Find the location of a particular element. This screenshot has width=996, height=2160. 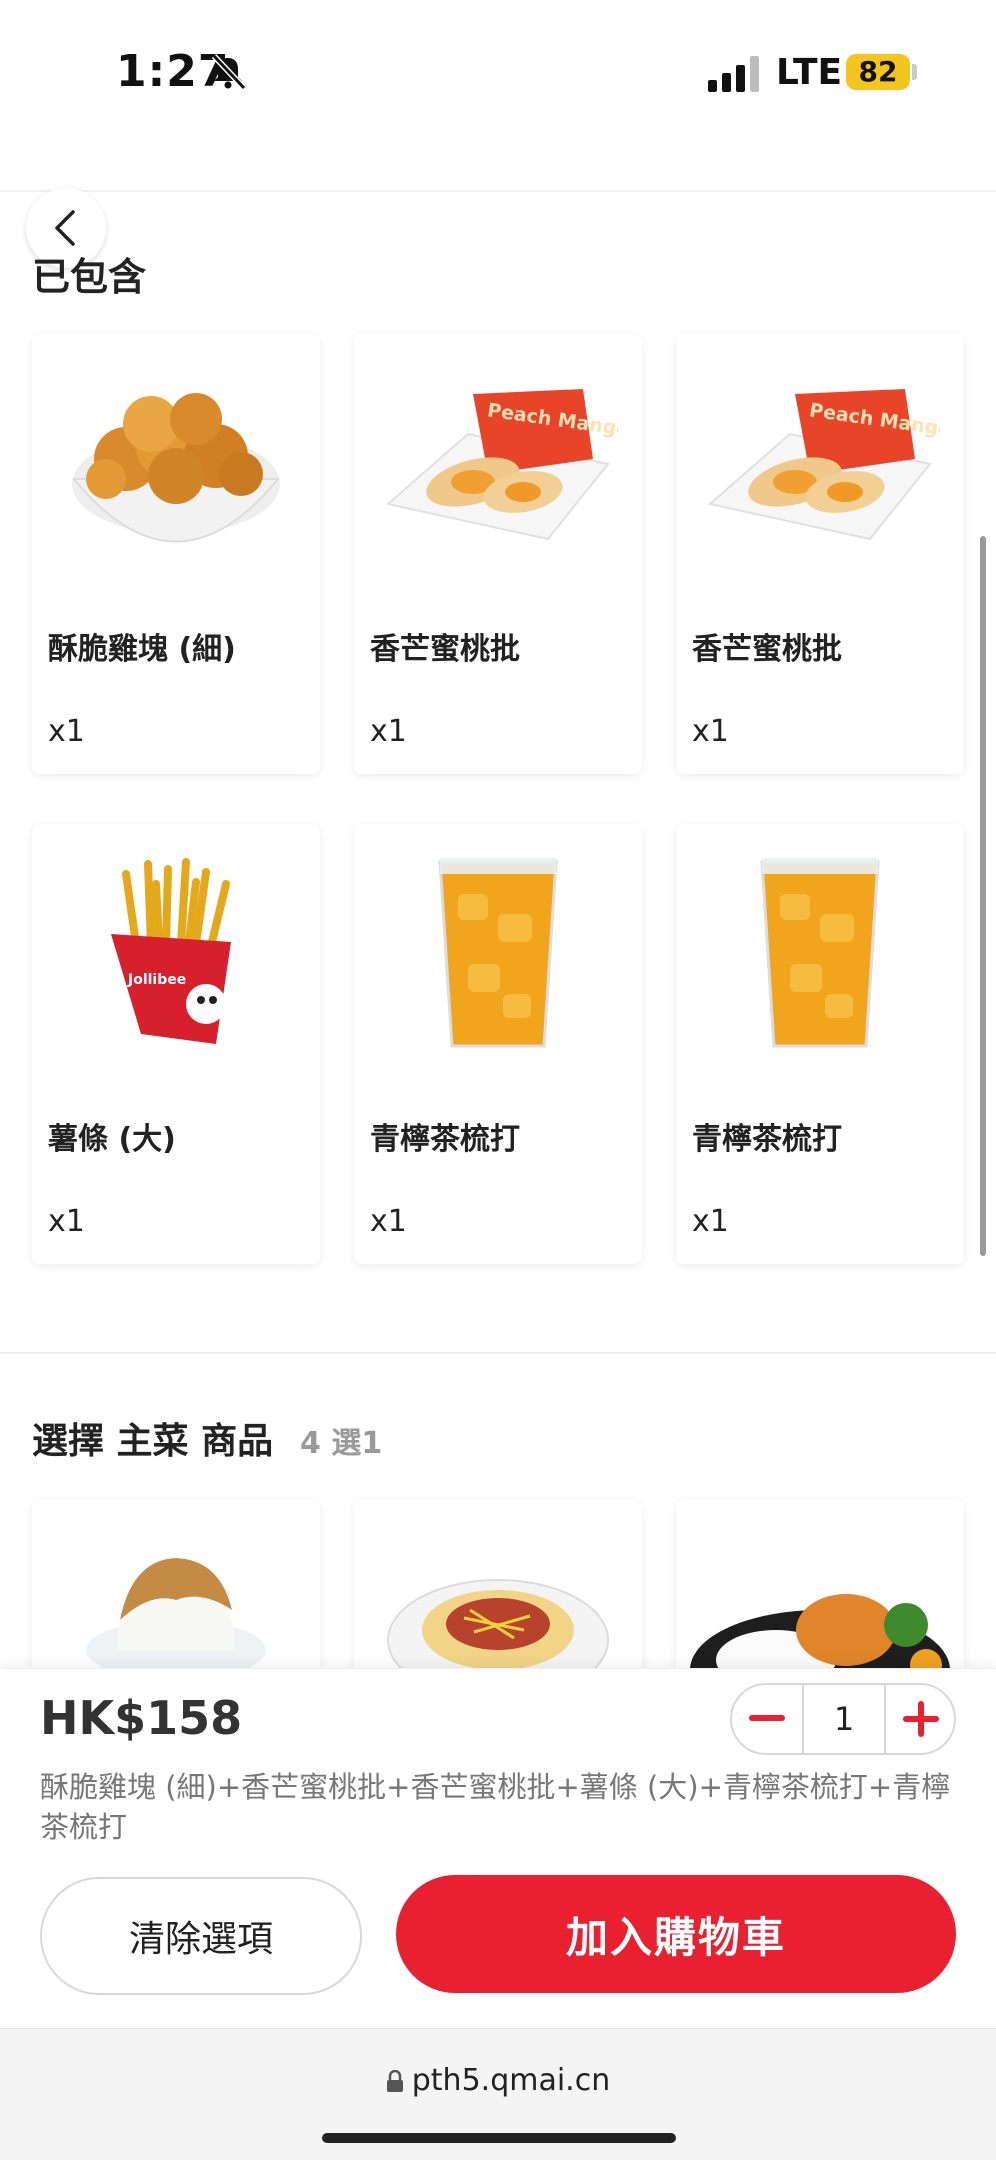

choose-main-title: 選擇 主菜 商品 is located at coordinates (153, 1441).